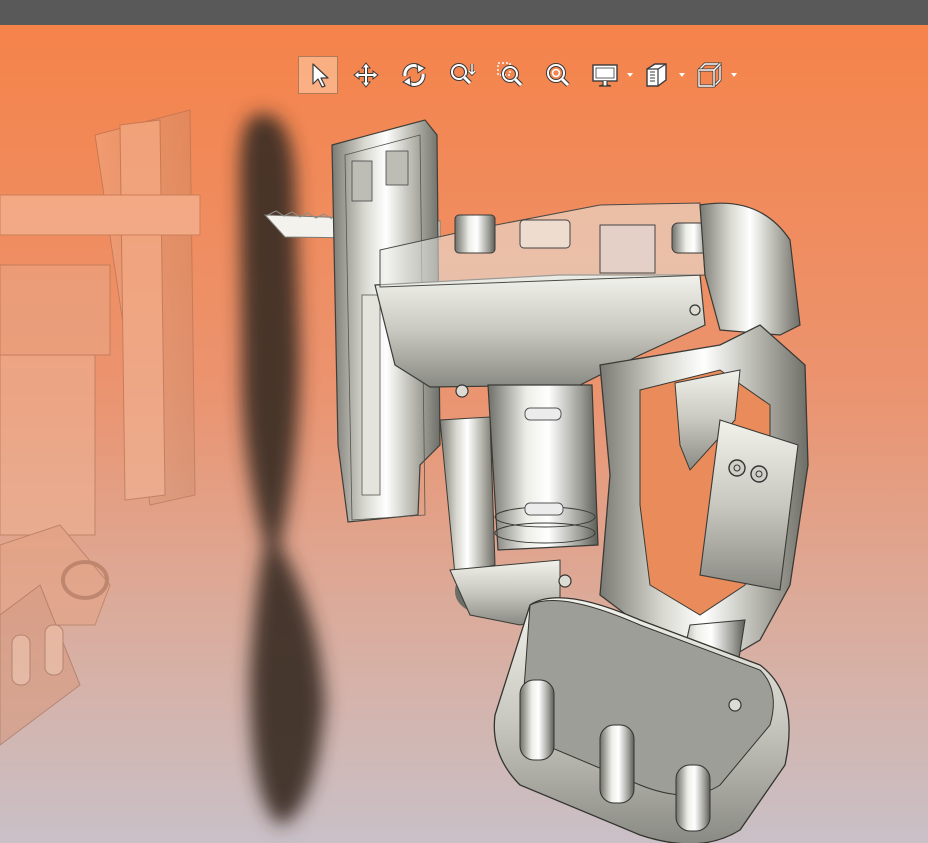  What do you see at coordinates (709, 75) in the screenshot?
I see `cube-view-icon` at bounding box center [709, 75].